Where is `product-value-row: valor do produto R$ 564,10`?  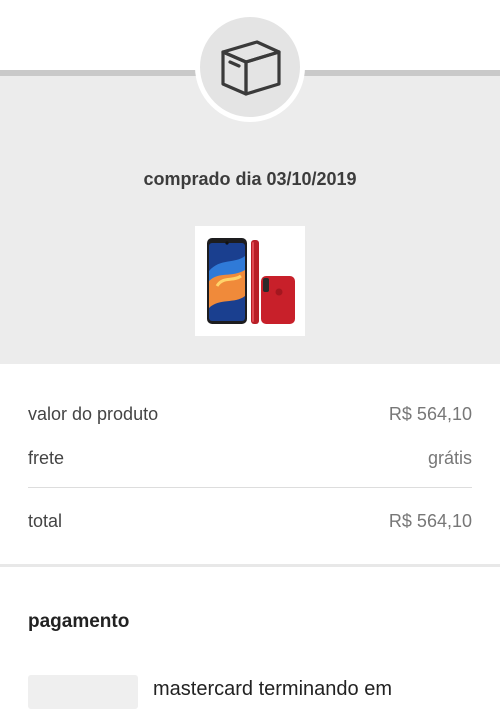 product-value-row: valor do produto R$ 564,10 is located at coordinates (250, 414).